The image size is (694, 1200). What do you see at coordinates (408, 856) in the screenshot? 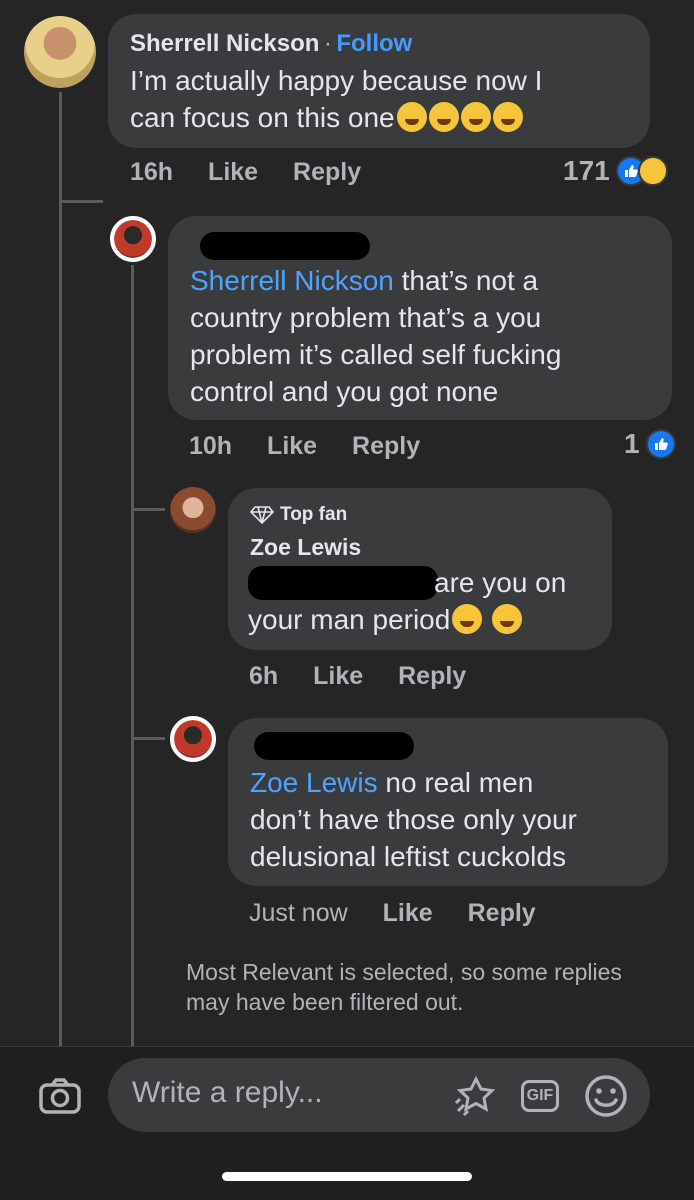
I see `reply-text: delusional leftist cuckolds` at bounding box center [408, 856].